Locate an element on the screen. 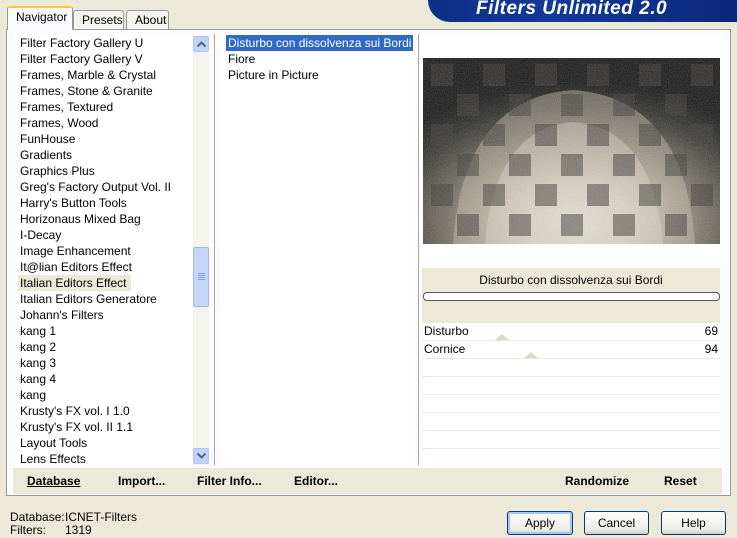  parameter-panel: Disturbo 69 Cornice 94 is located at coordinates (571, 394).